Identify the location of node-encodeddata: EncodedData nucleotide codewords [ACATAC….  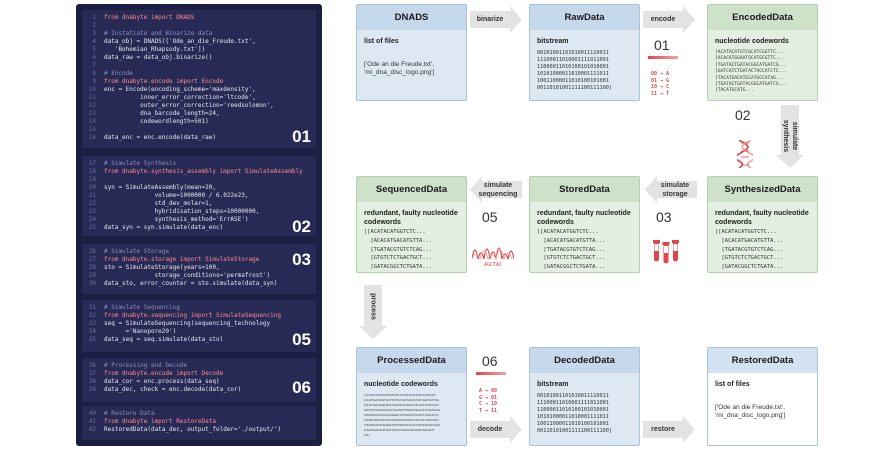
(762, 52).